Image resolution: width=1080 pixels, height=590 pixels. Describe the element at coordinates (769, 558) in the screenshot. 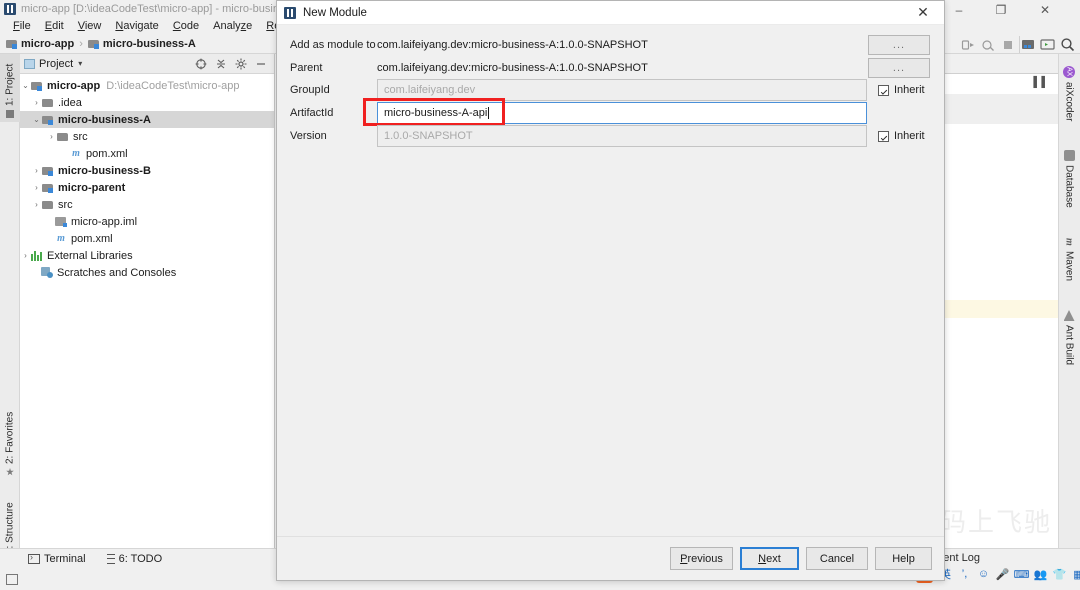

I see `next-button: Next` at that location.